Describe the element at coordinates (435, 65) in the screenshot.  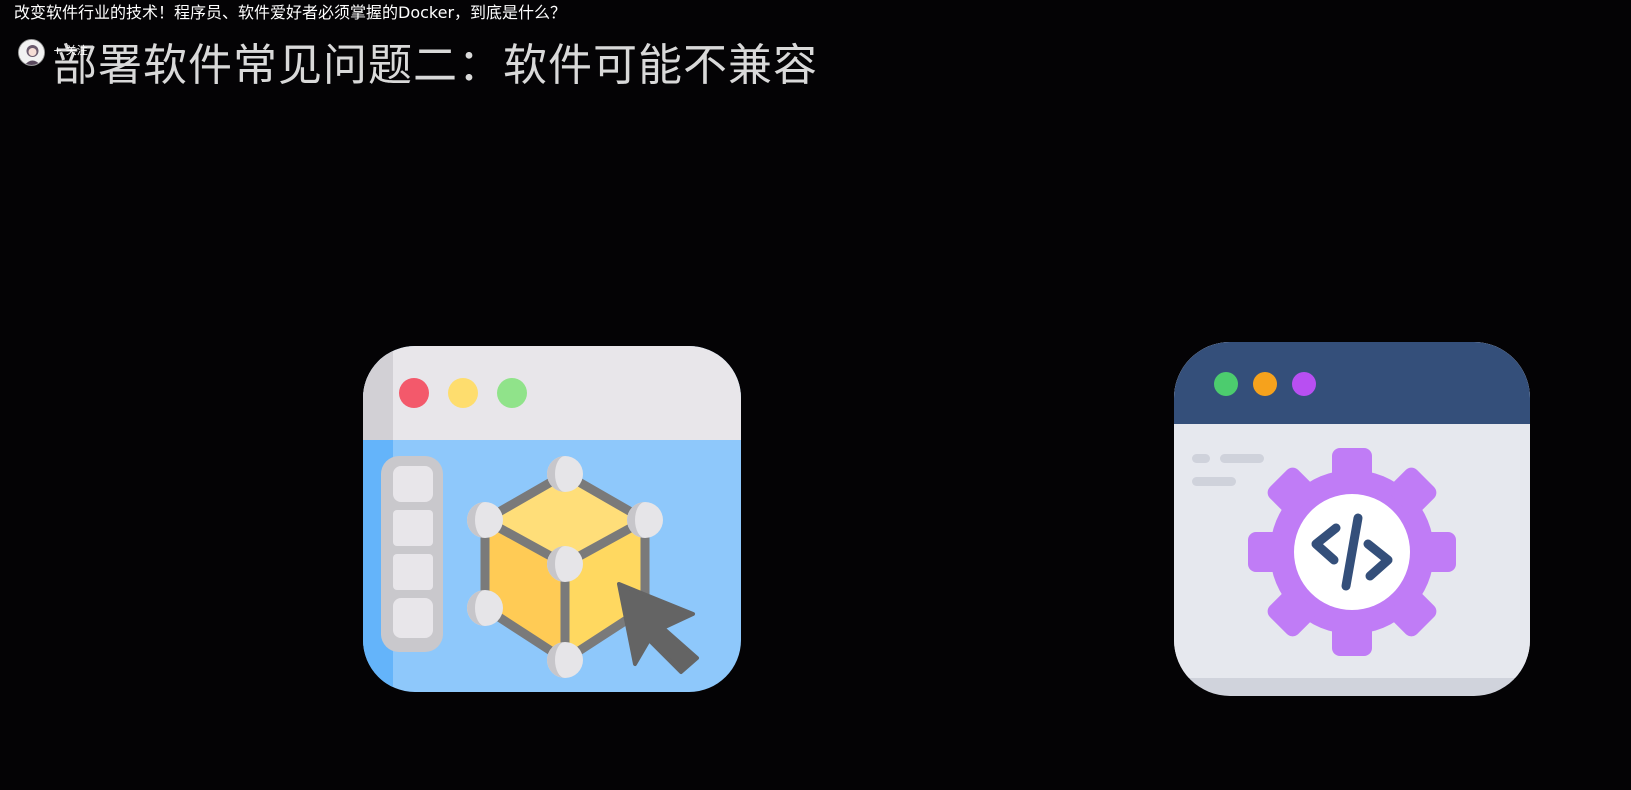
I see `slide-heading: 部署软件常见问题二：软件可能不兼容` at that location.